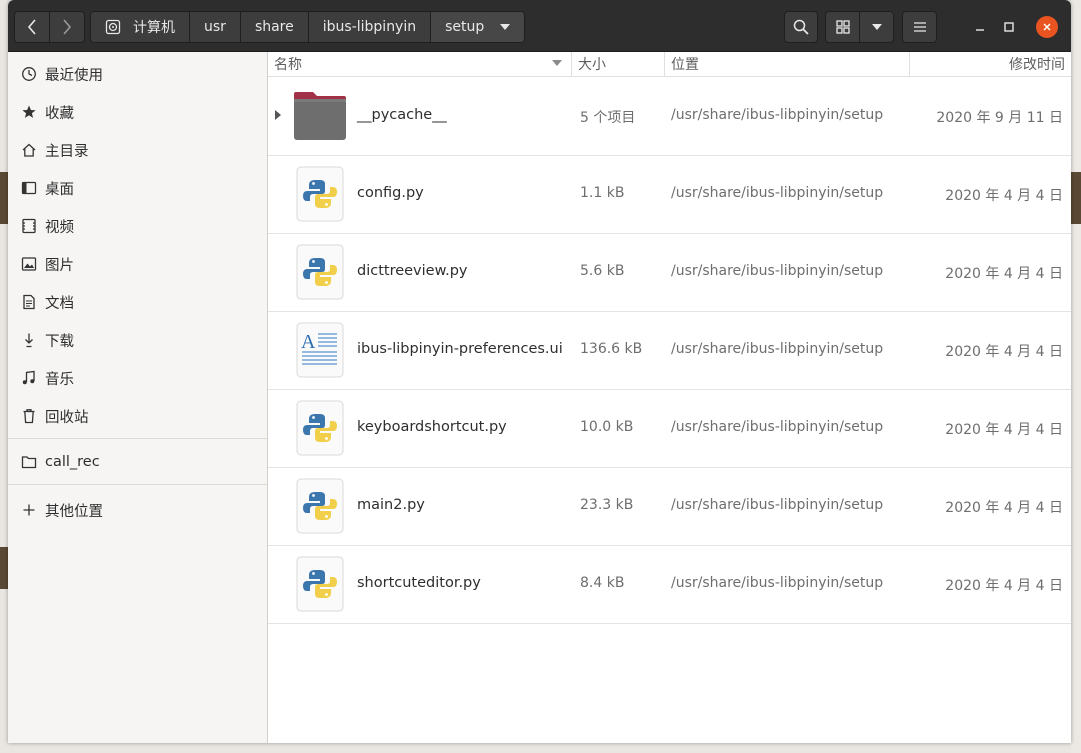  I want to click on breadcrumb-label: setup, so click(465, 27).